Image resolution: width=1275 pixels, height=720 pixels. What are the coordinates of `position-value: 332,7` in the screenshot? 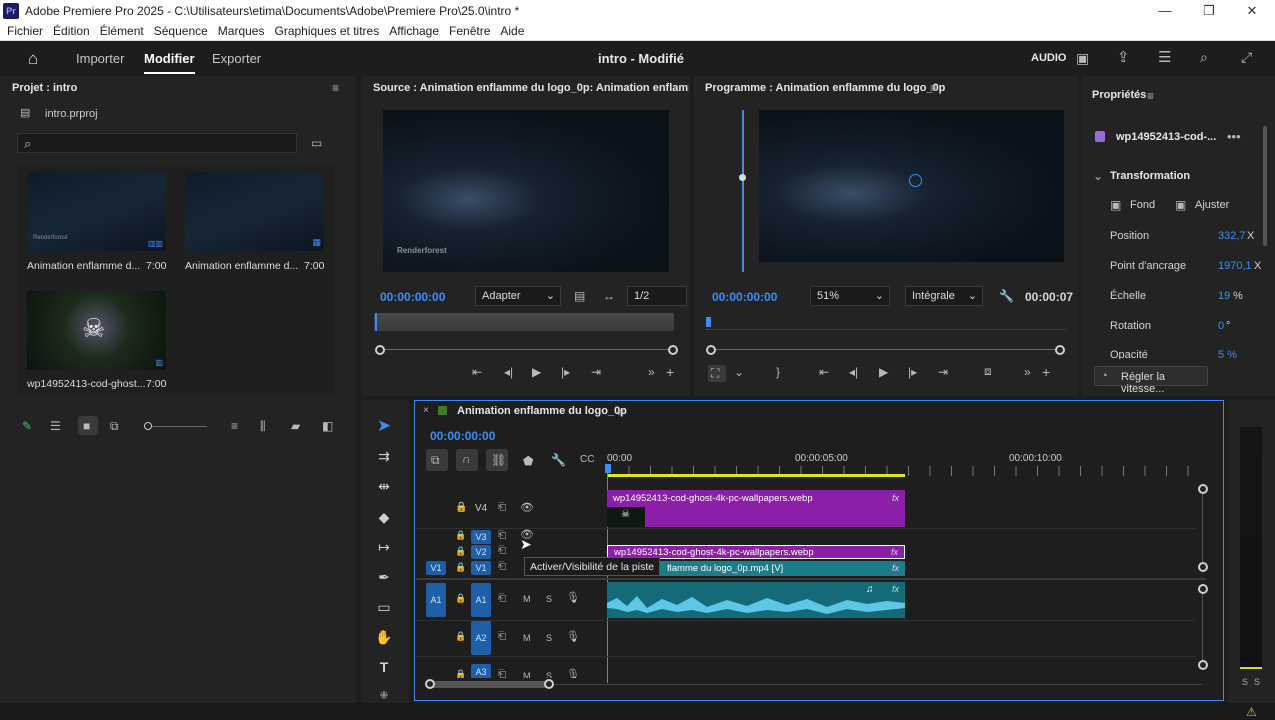 It's located at (1232, 236).